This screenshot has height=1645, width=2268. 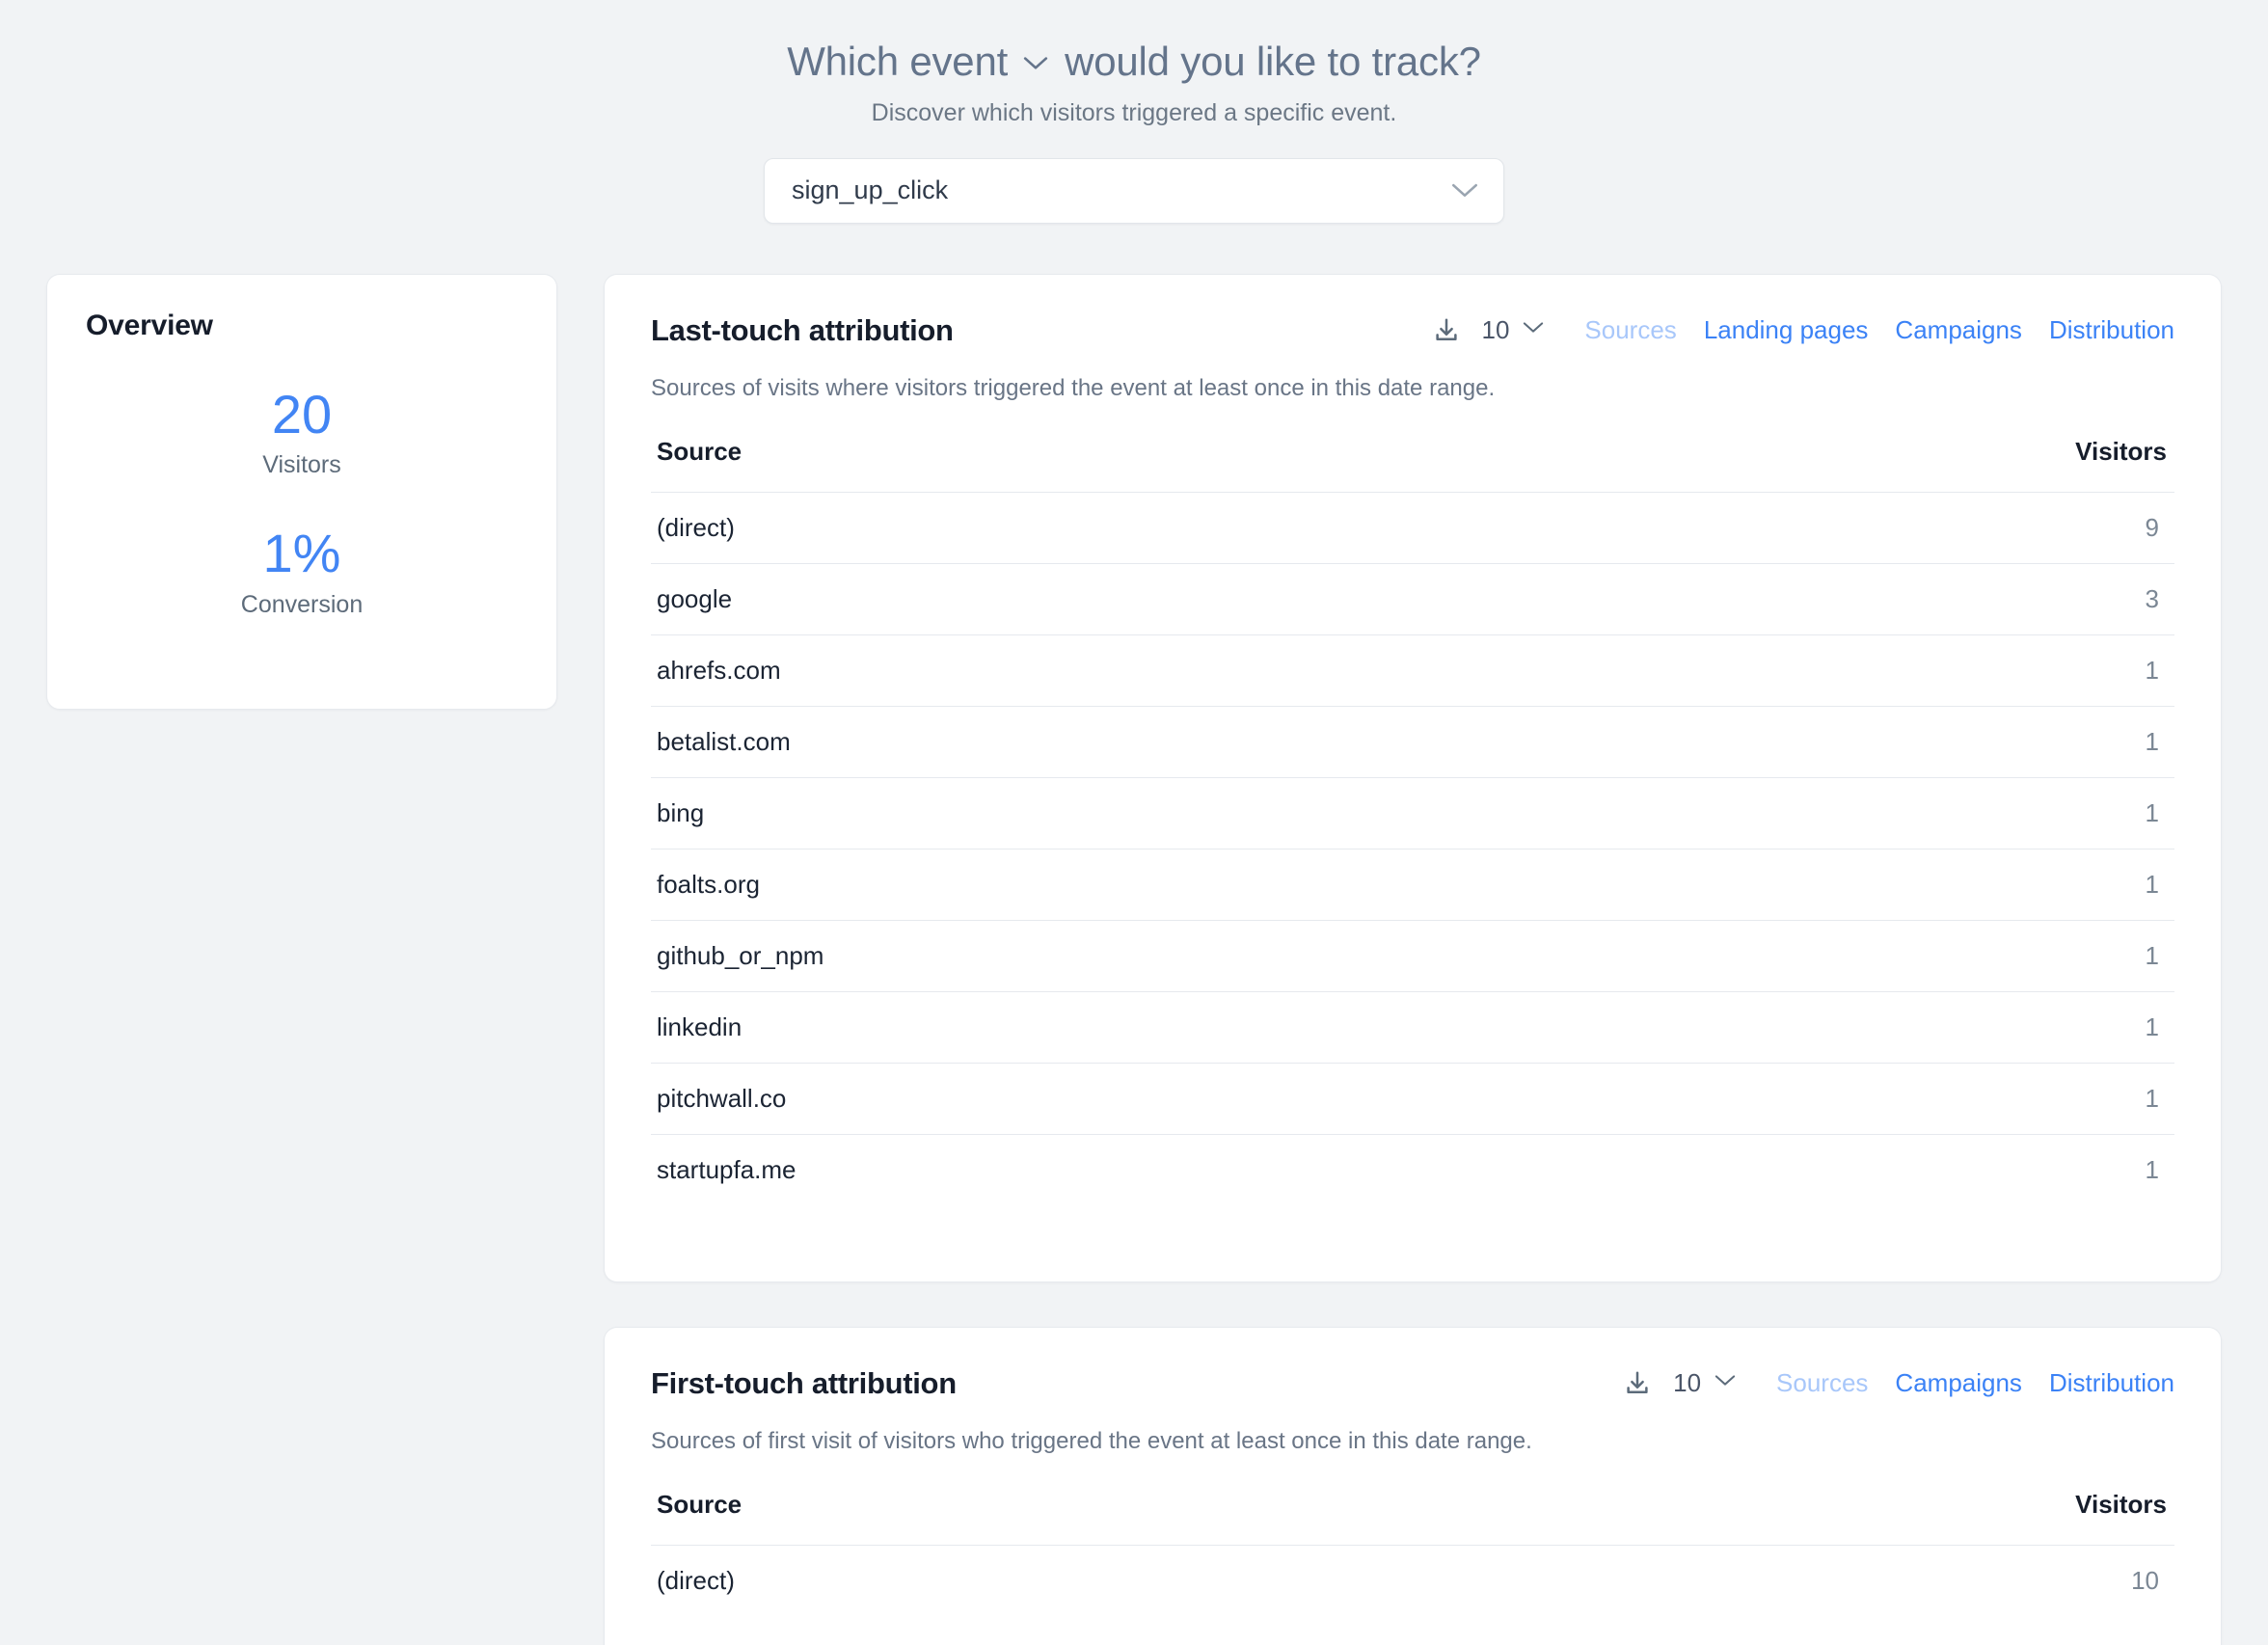 What do you see at coordinates (302, 414) in the screenshot?
I see `metric-value: 20` at bounding box center [302, 414].